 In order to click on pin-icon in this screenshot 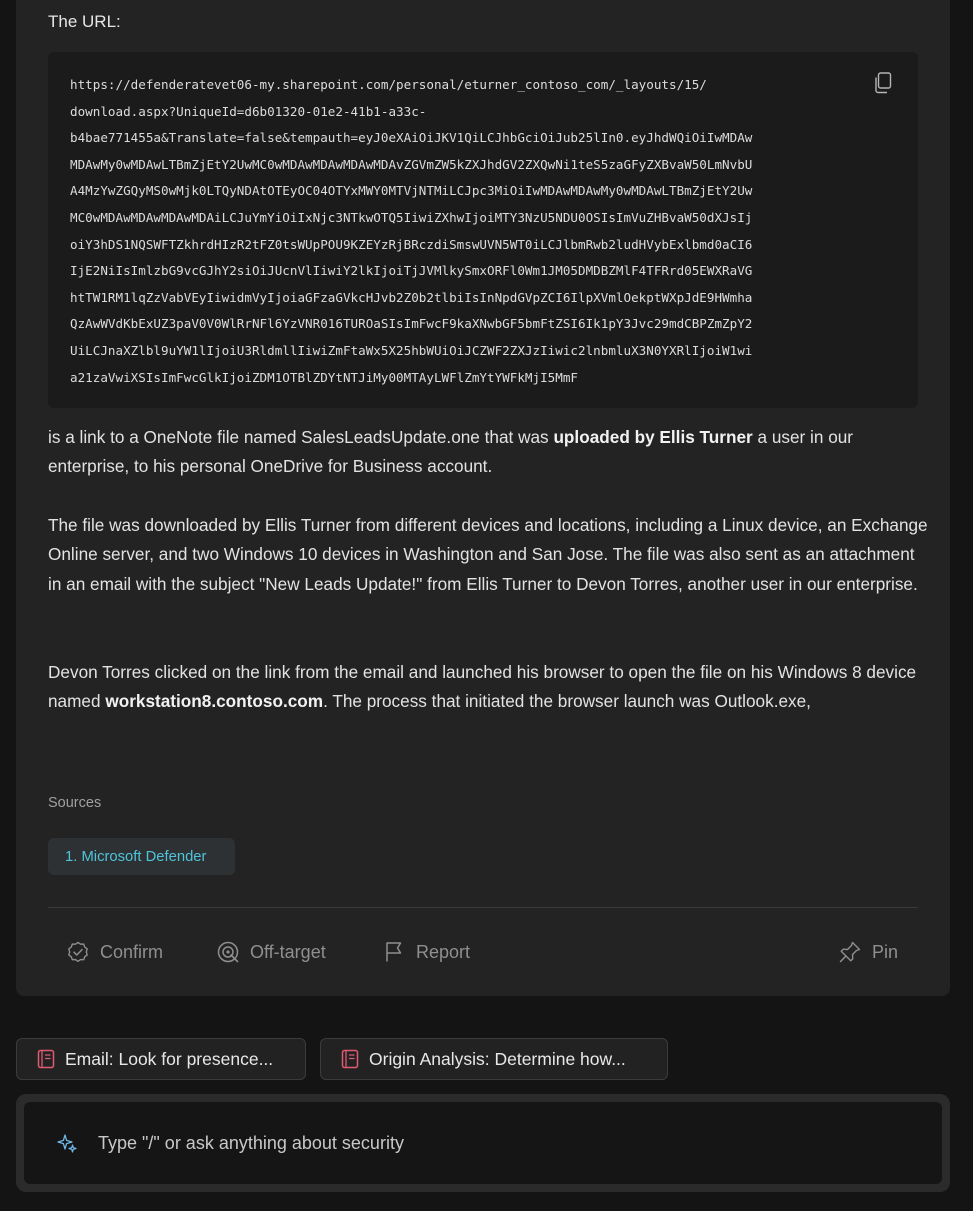, I will do `click(850, 952)`.